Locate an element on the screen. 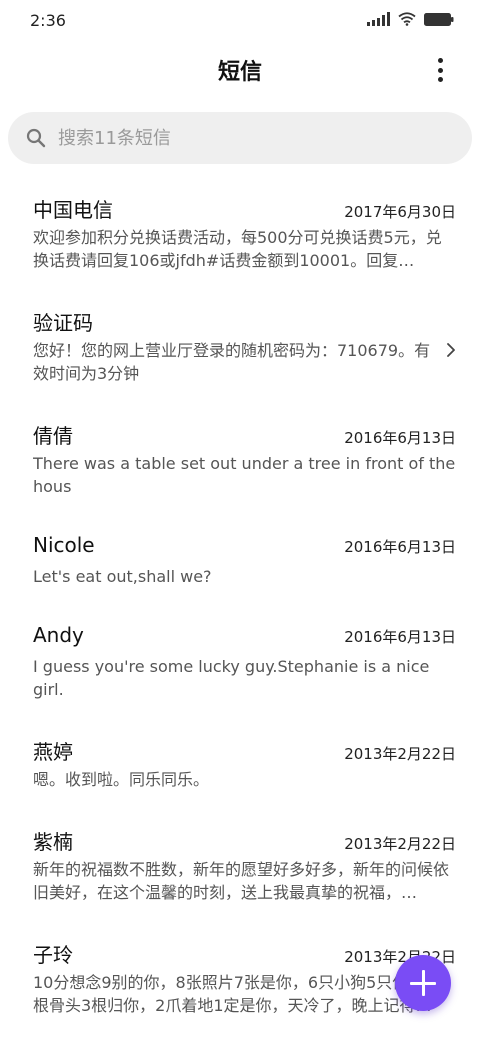  app-header: 短信 is located at coordinates (240, 70).